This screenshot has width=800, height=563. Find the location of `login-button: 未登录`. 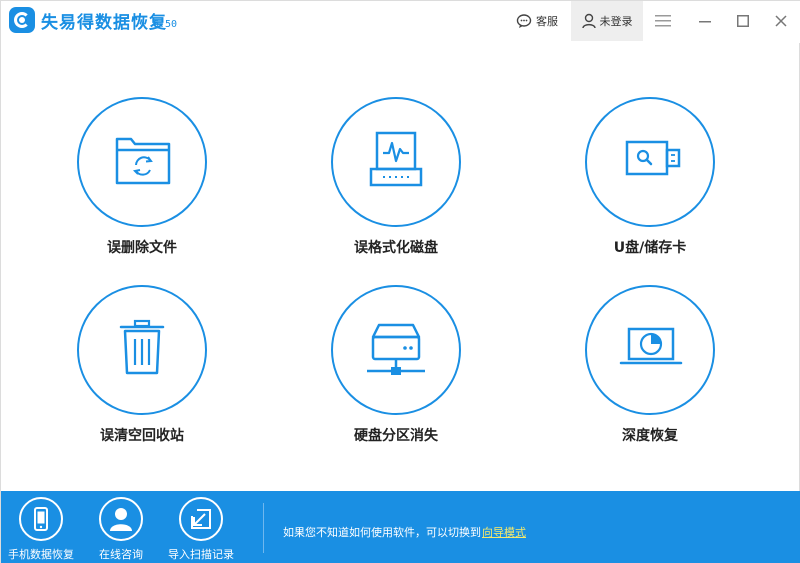

login-button: 未登录 is located at coordinates (607, 21).